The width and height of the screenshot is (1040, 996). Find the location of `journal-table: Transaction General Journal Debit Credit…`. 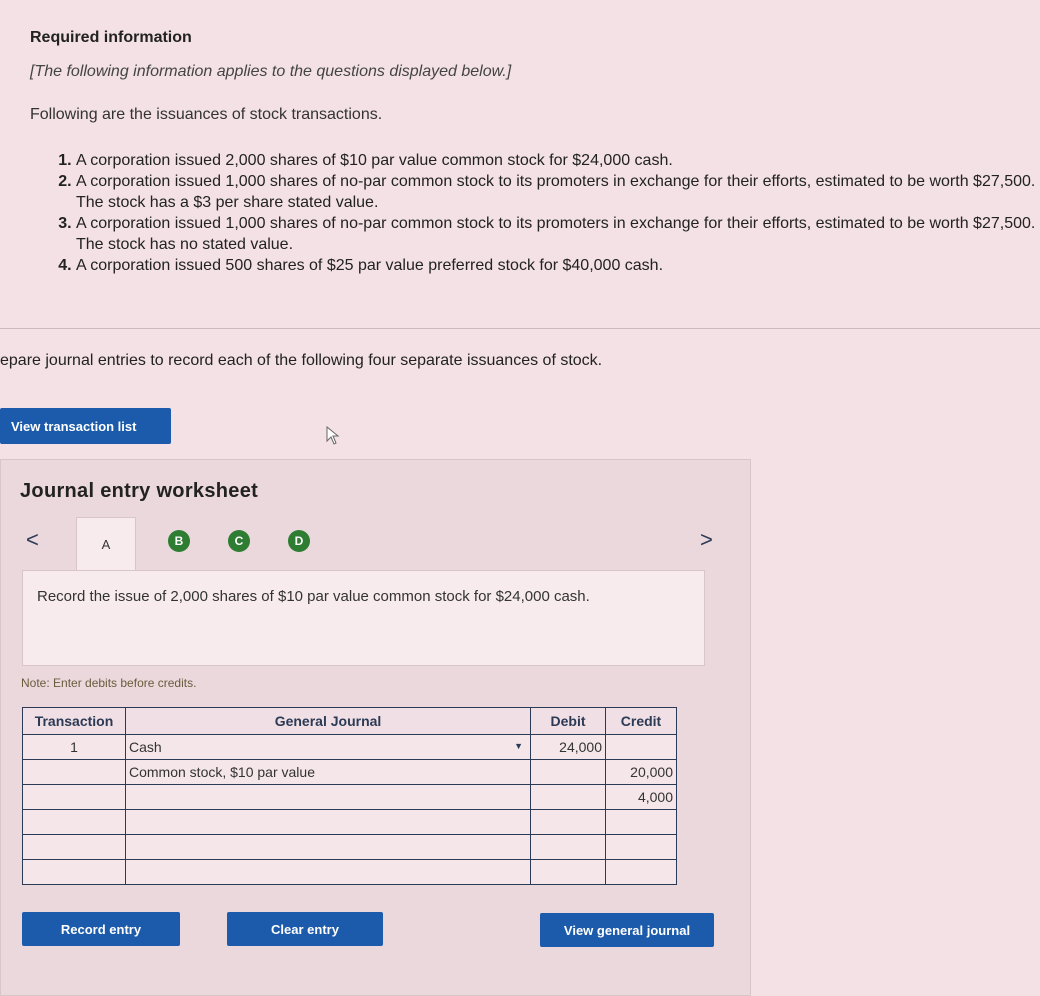

journal-table: Transaction General Journal Debit Credit… is located at coordinates (349, 796).